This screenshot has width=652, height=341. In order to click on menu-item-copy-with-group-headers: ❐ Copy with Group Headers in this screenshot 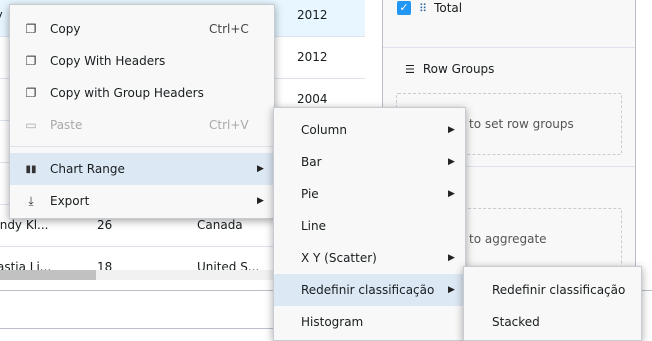, I will do `click(142, 93)`.